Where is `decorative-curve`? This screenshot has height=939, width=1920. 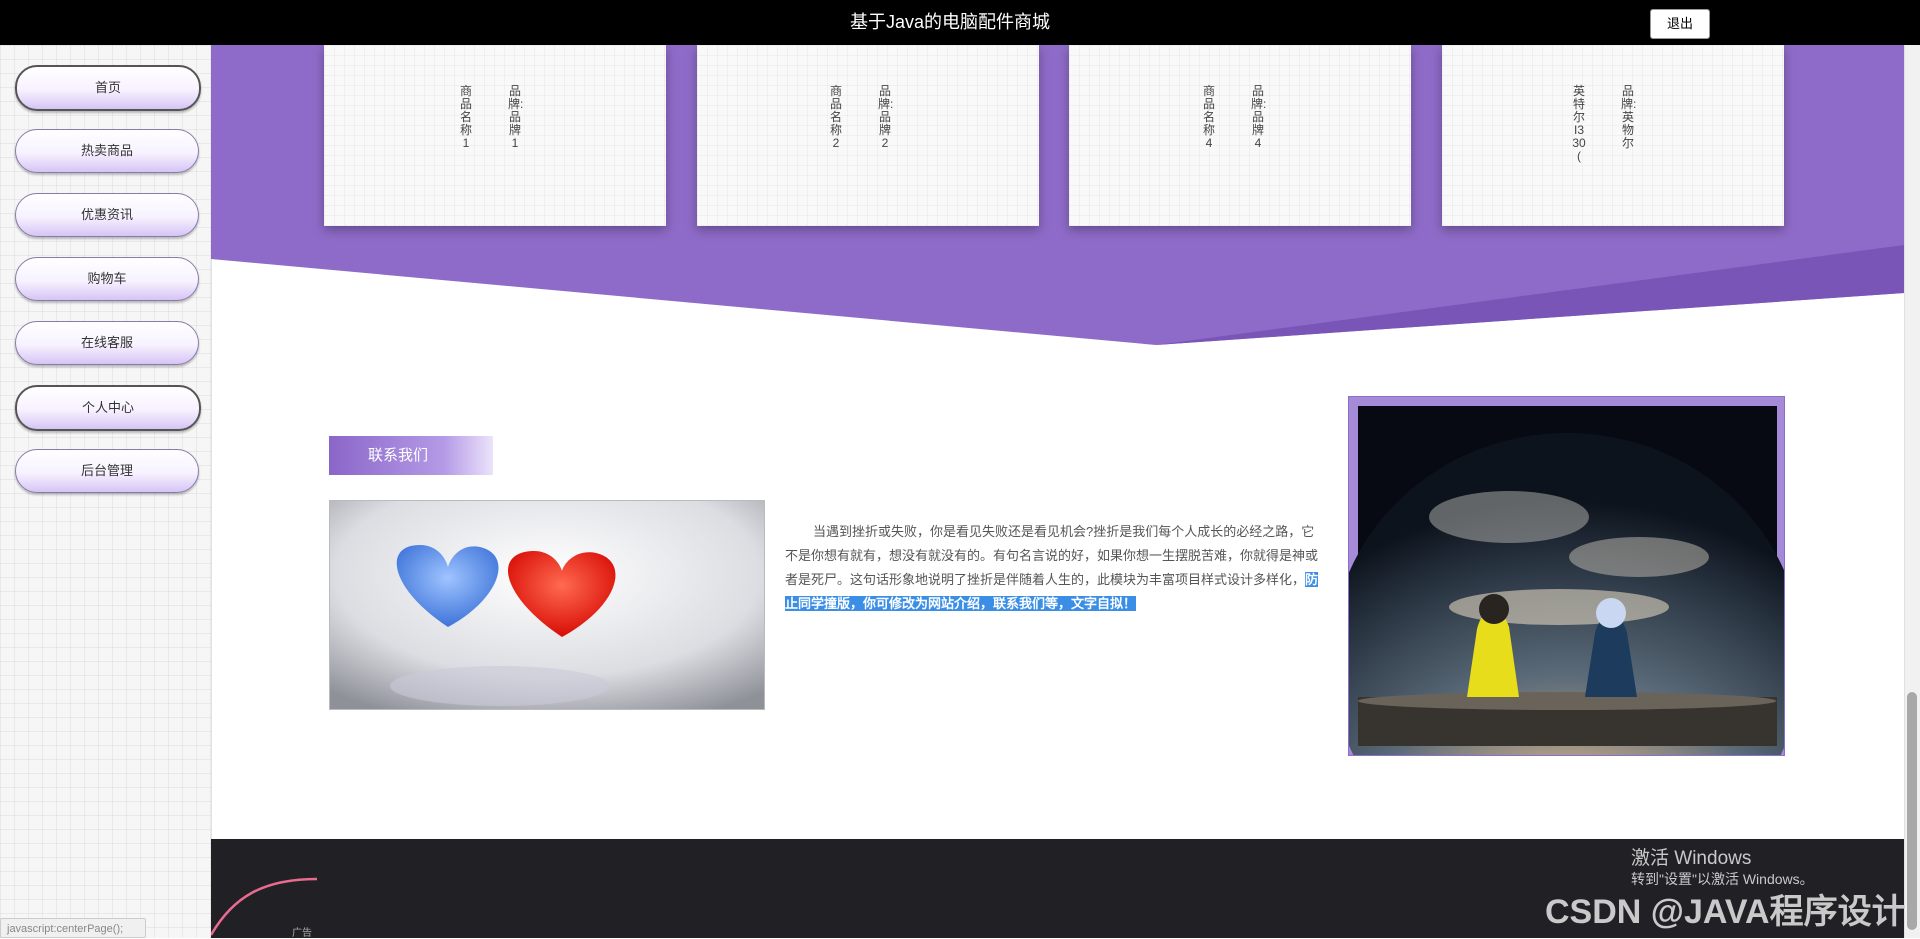
decorative-curve is located at coordinates (264, 906).